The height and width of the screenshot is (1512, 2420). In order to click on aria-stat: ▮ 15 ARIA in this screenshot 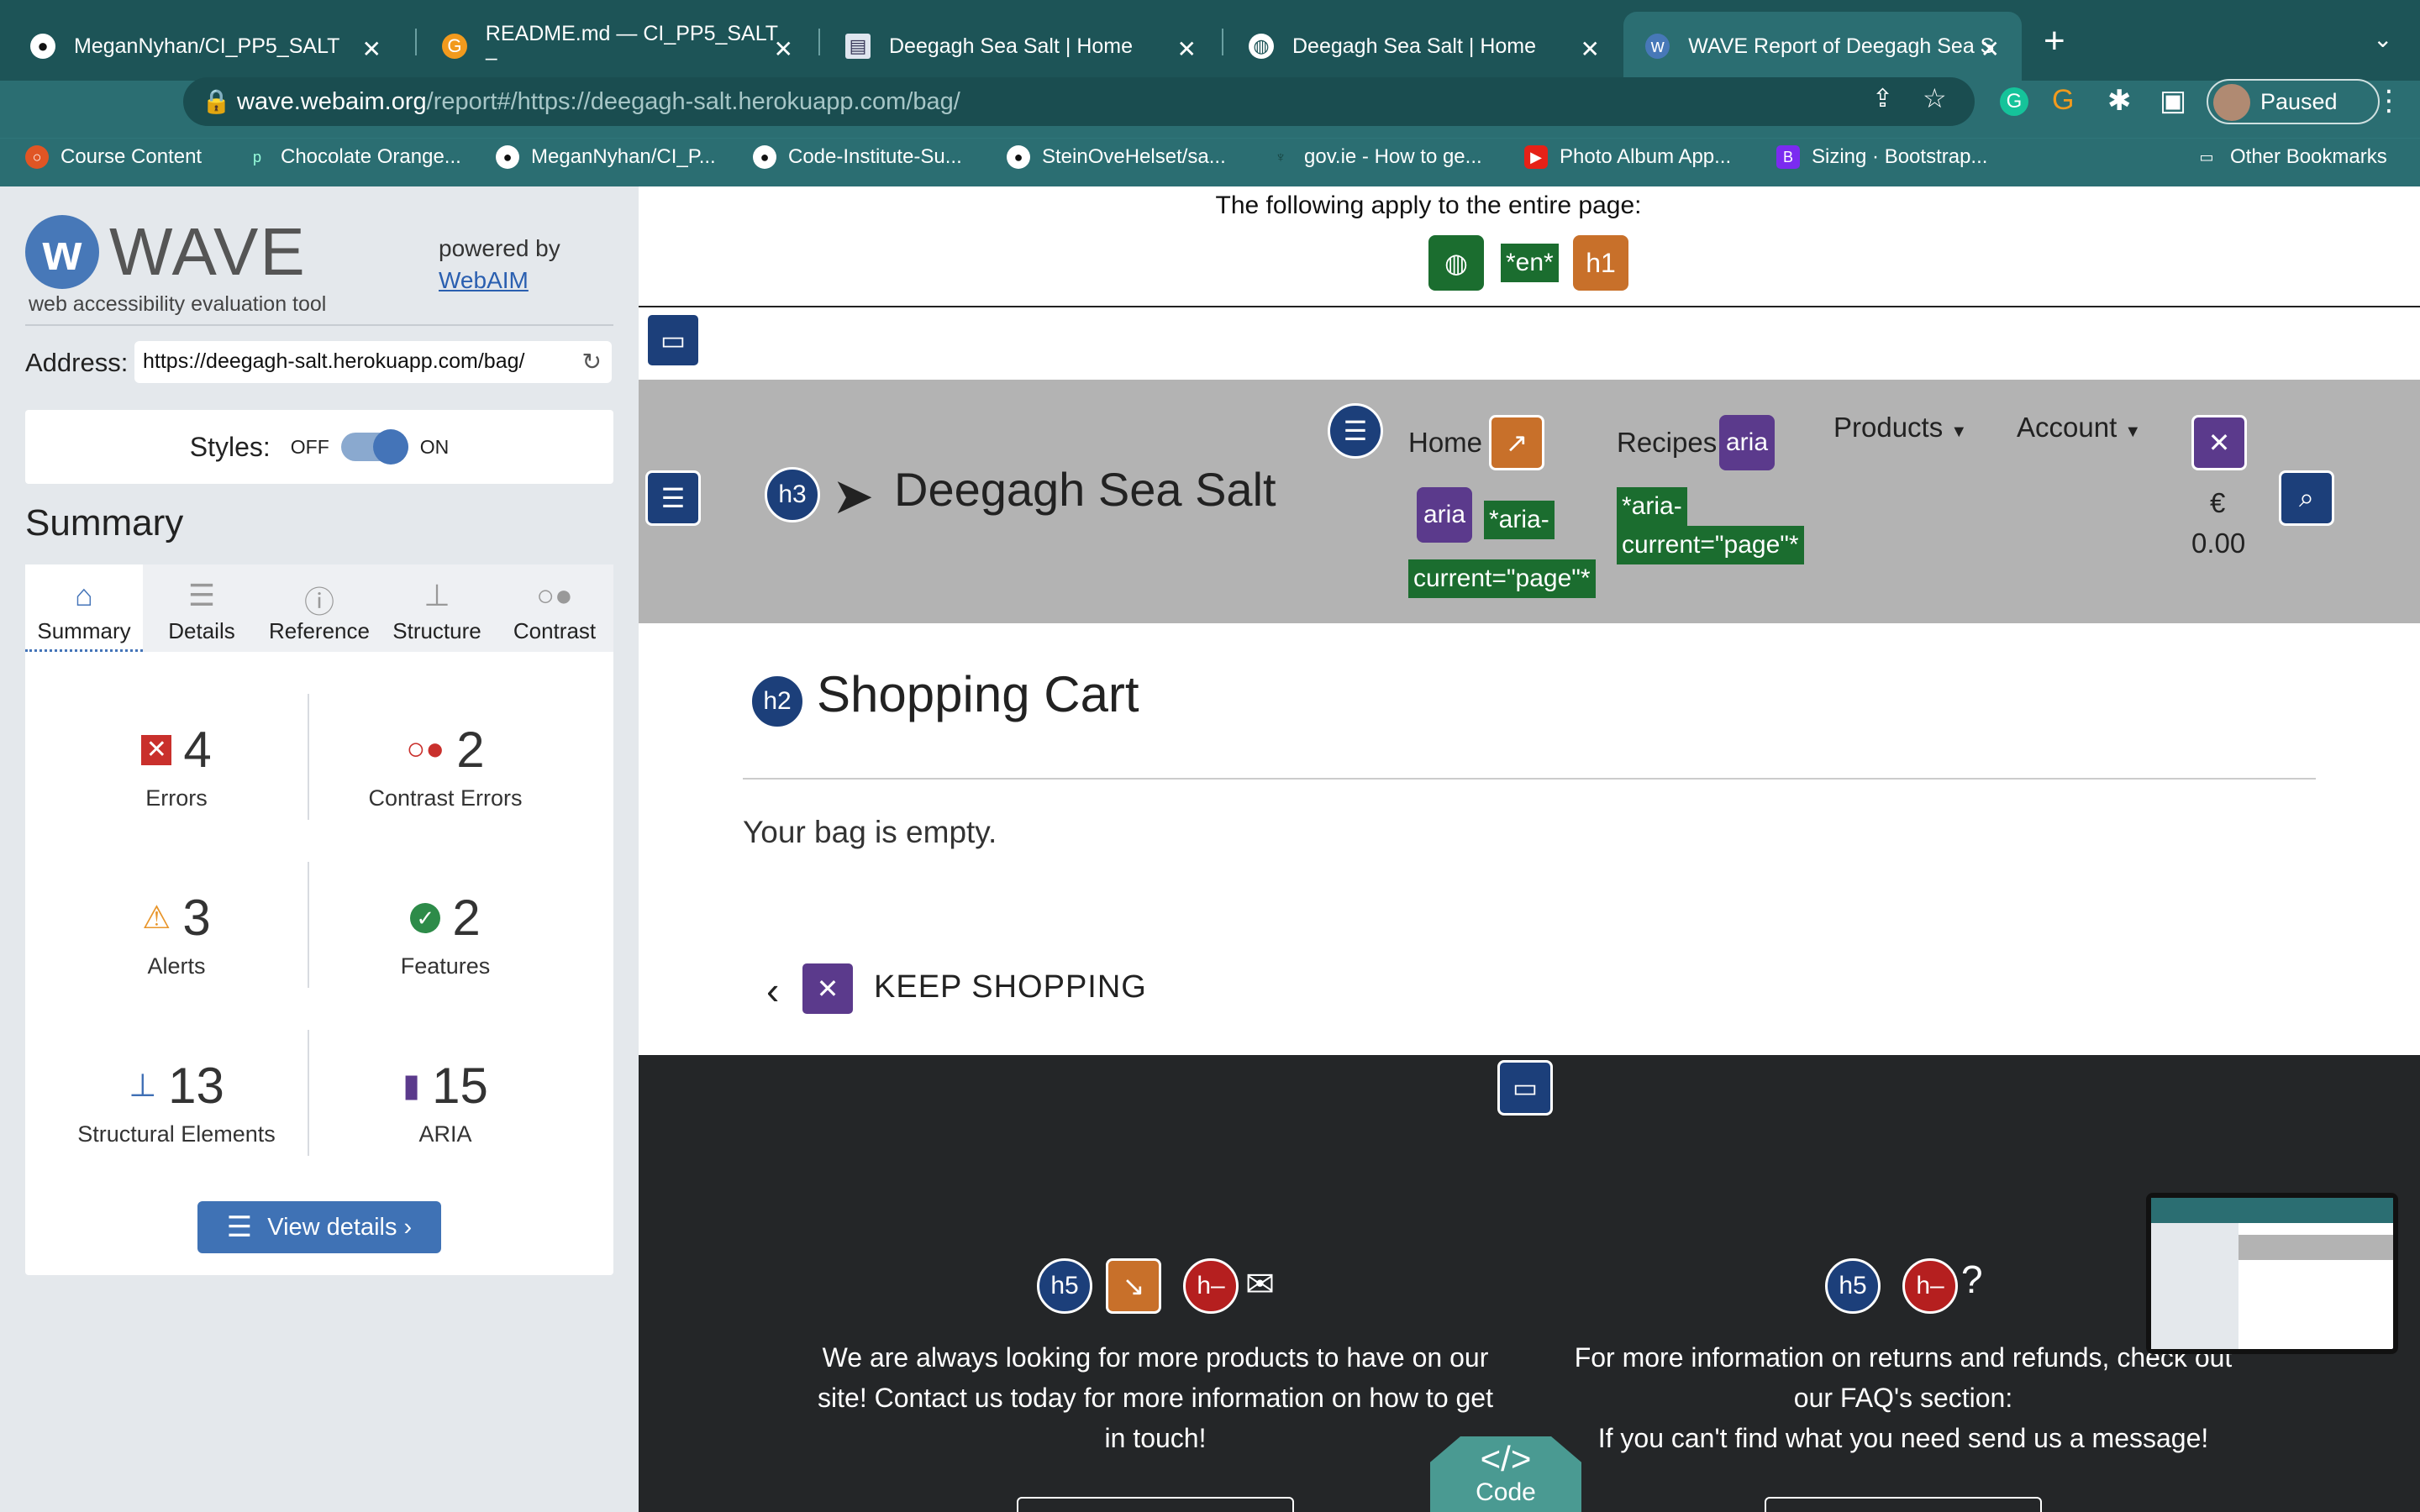, I will do `click(445, 1102)`.